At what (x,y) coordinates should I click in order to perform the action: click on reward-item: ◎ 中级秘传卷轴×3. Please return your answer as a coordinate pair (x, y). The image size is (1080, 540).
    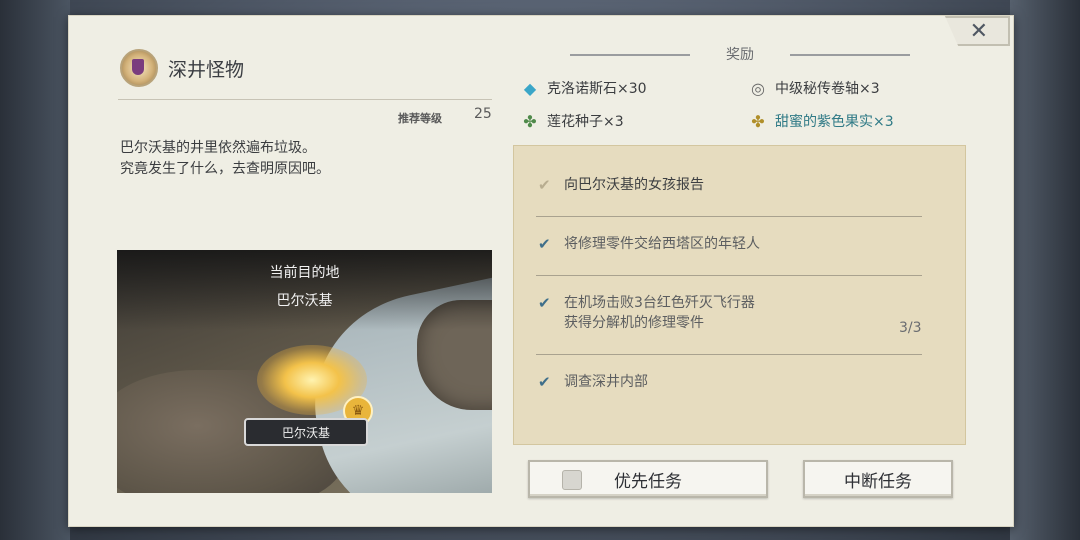
    Looking at the image, I should click on (814, 88).